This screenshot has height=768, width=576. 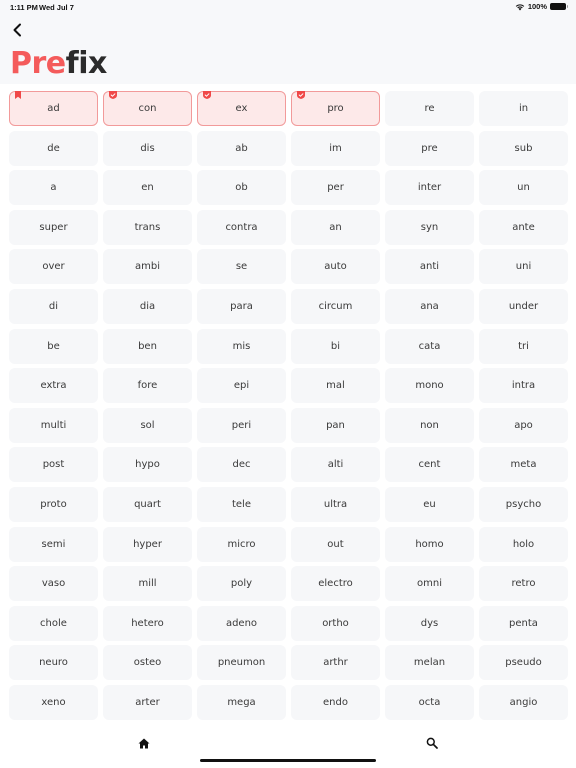 What do you see at coordinates (241, 227) in the screenshot?
I see `prefix-cell-contra: contra` at bounding box center [241, 227].